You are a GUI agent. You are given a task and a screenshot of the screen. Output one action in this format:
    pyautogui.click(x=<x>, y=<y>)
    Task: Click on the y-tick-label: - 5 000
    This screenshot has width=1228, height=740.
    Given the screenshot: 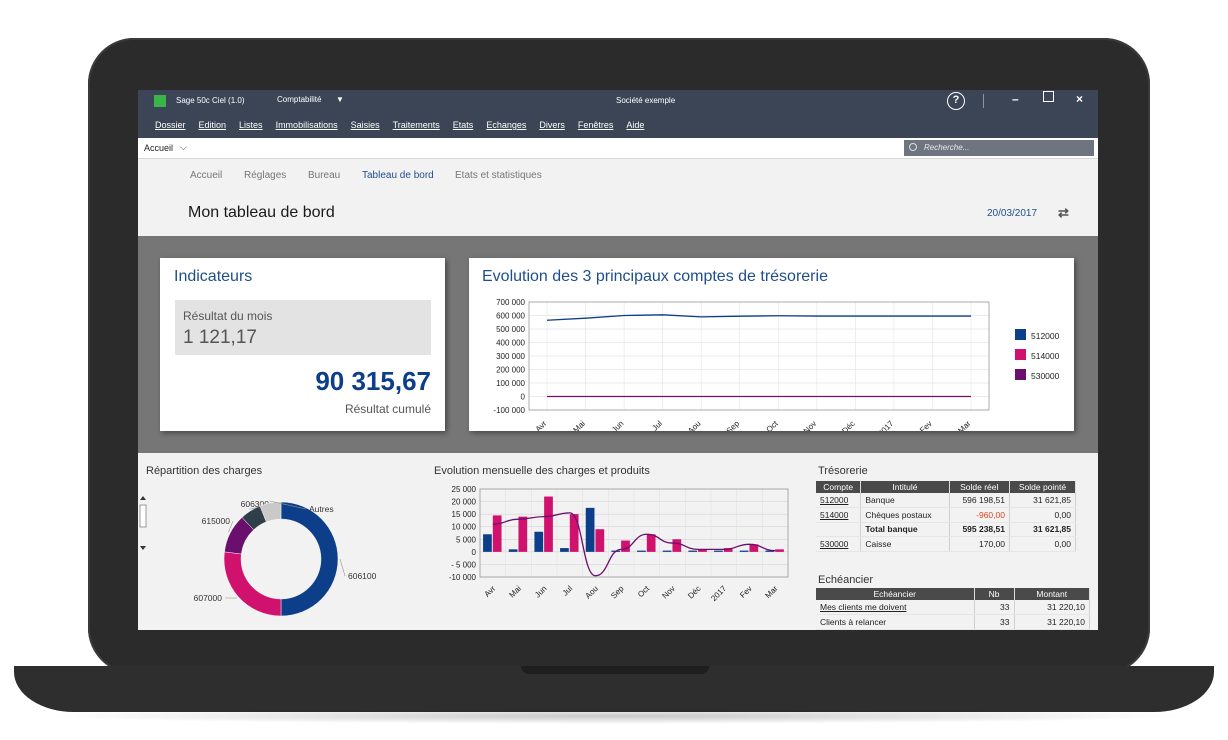 What is the action you would take?
    pyautogui.click(x=463, y=564)
    